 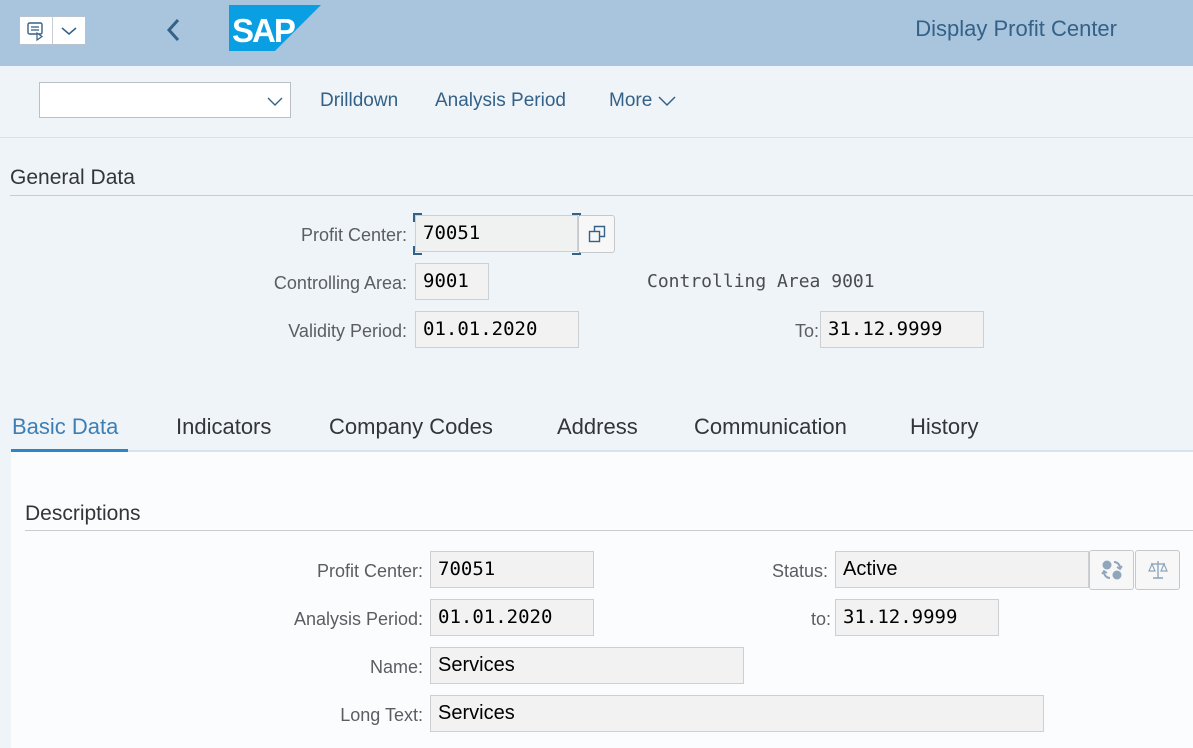 I want to click on command-field-icon, so click(x=35, y=31).